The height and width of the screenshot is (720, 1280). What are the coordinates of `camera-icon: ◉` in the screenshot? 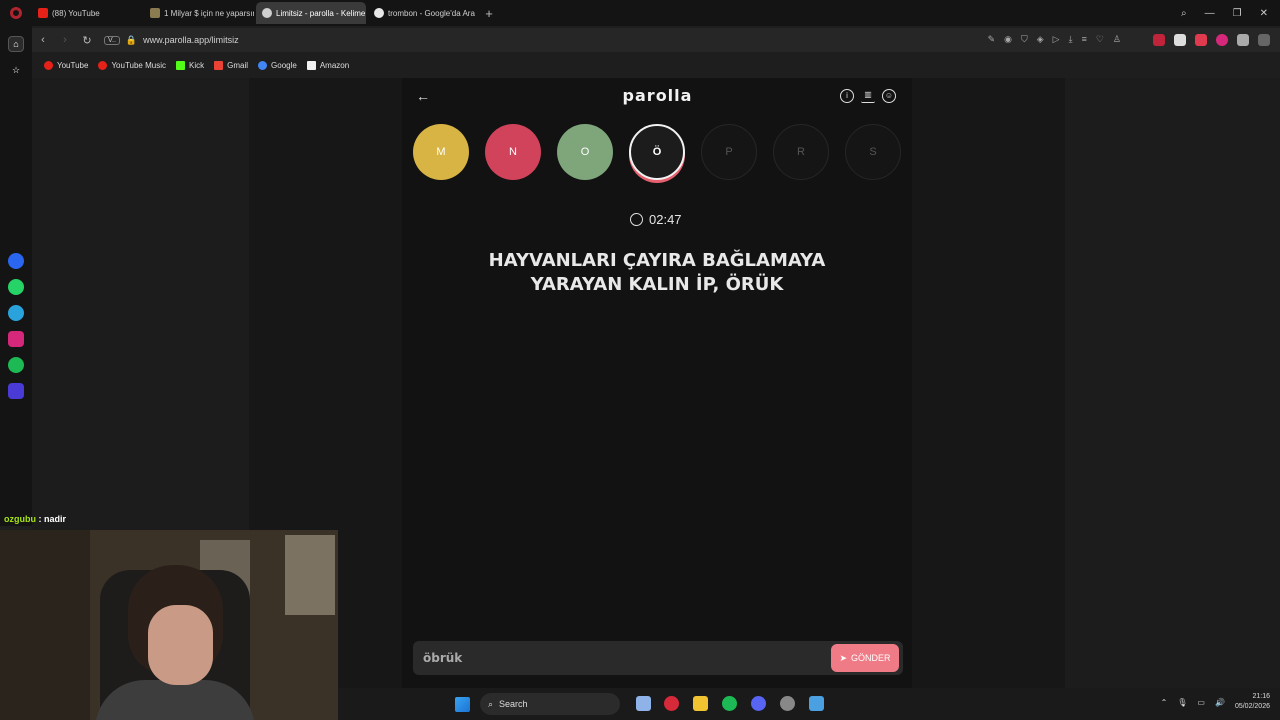 It's located at (1008, 40).